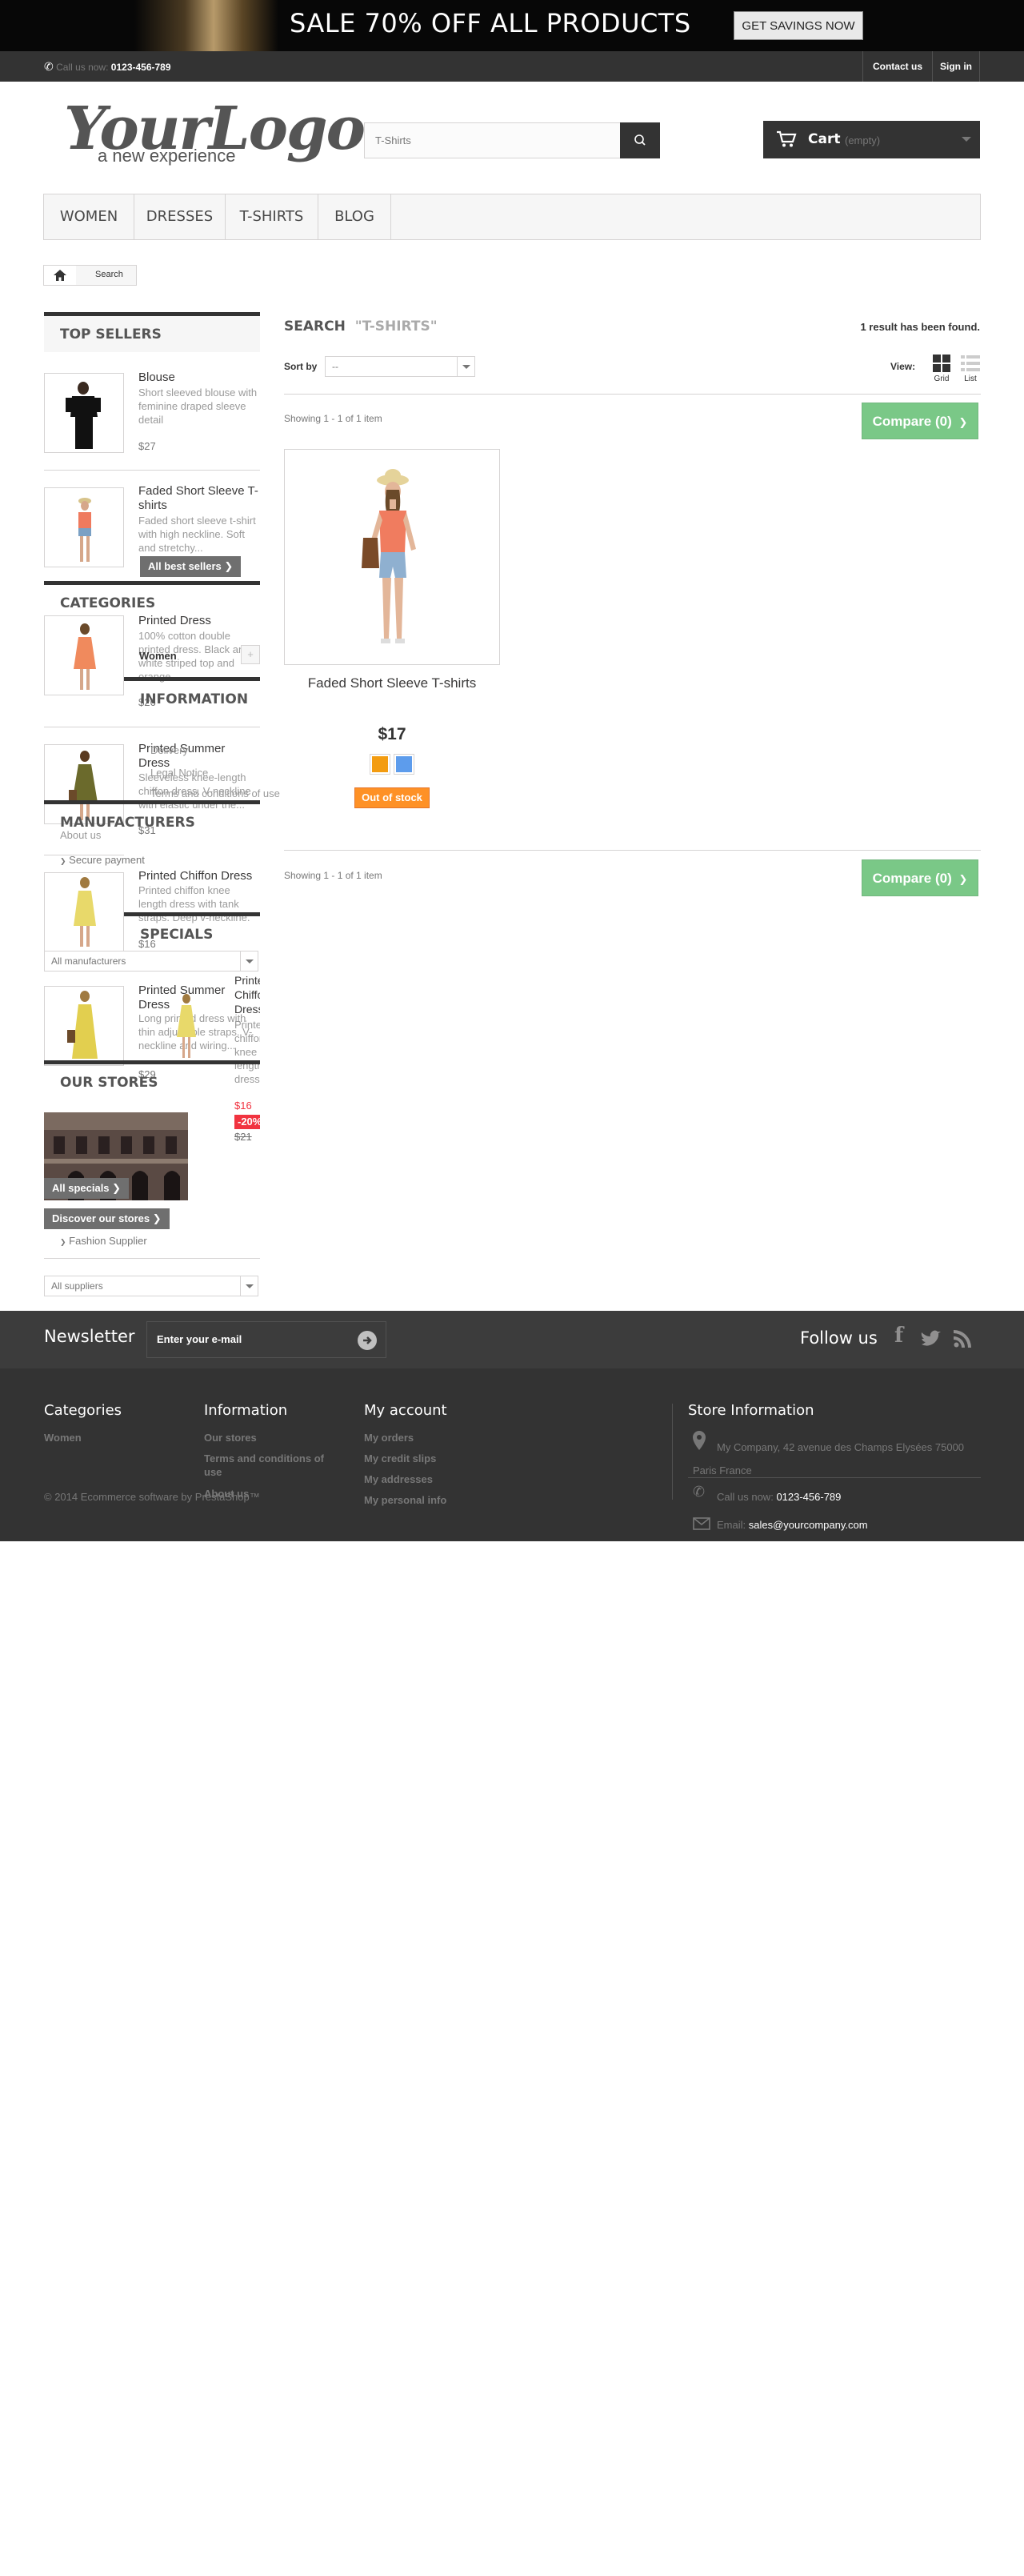 The height and width of the screenshot is (2576, 1024). What do you see at coordinates (189, 656) in the screenshot?
I see `category-item-women: Women` at bounding box center [189, 656].